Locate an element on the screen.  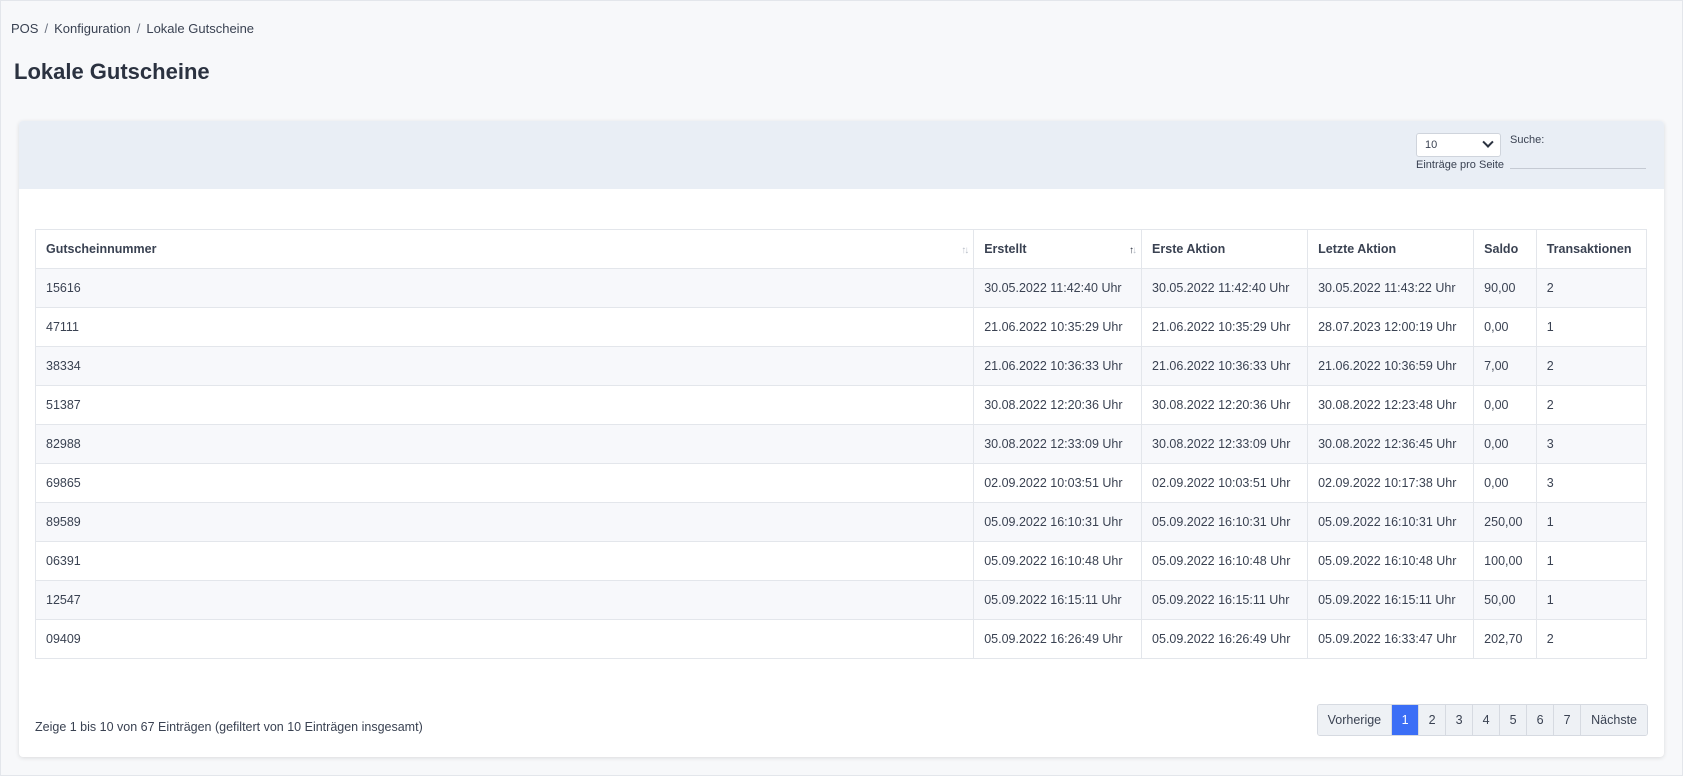
entries-per-page-select: 10 is located at coordinates (1458, 145).